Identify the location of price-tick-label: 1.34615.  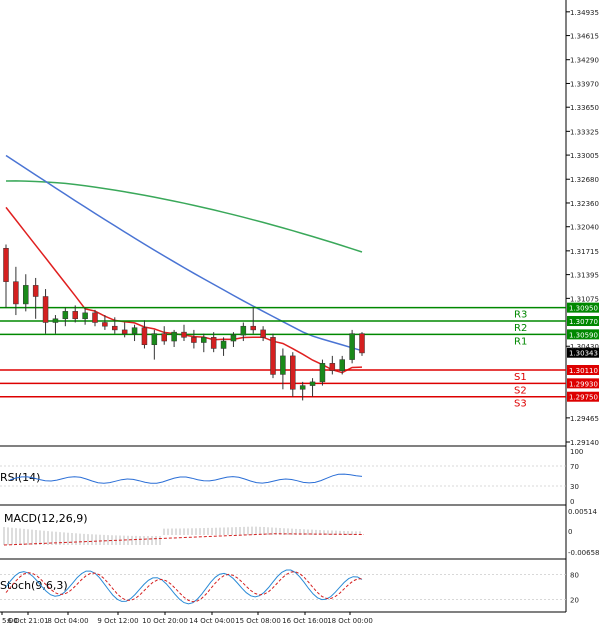
(584, 37).